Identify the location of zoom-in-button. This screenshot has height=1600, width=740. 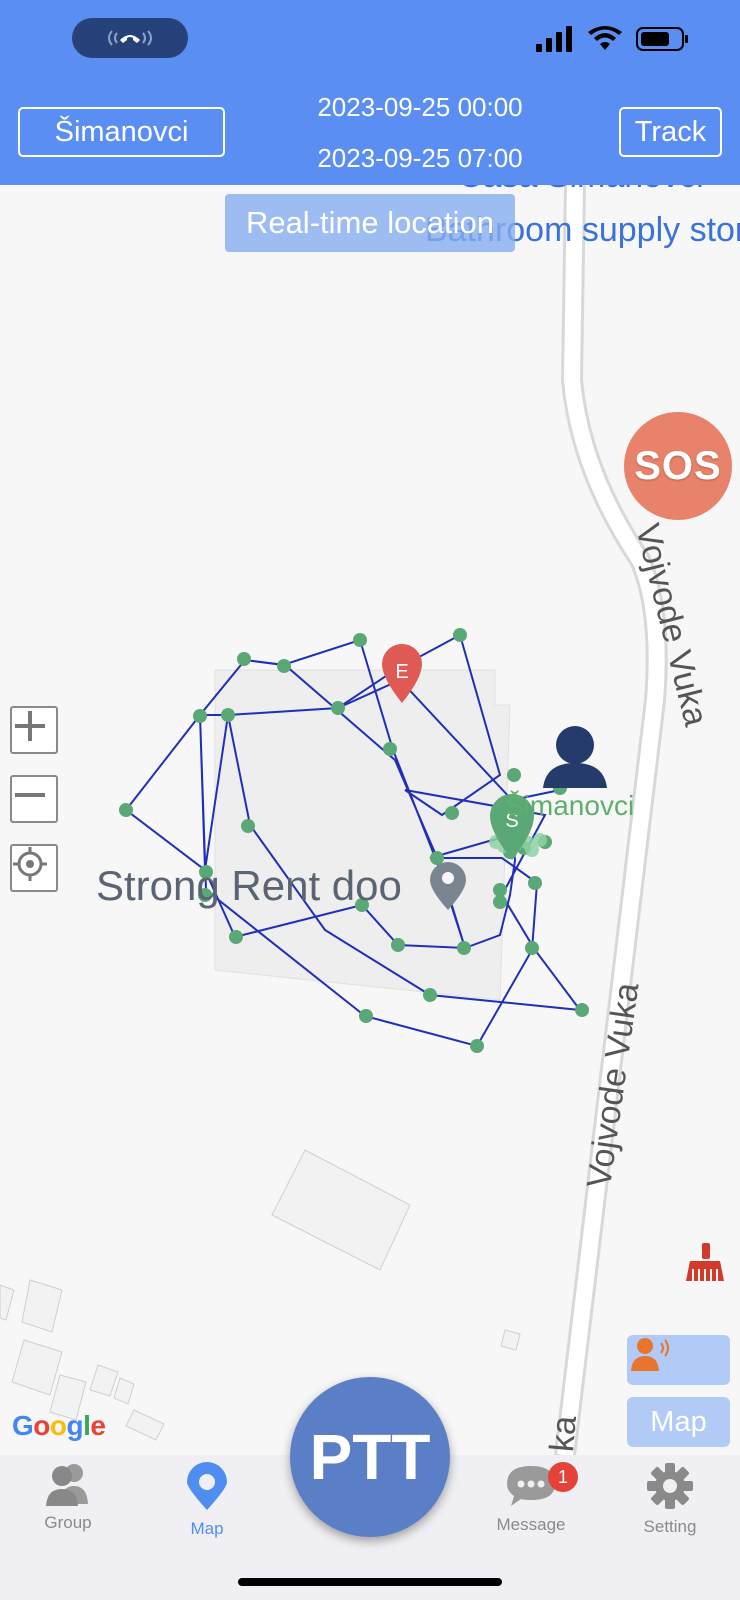
(34, 730).